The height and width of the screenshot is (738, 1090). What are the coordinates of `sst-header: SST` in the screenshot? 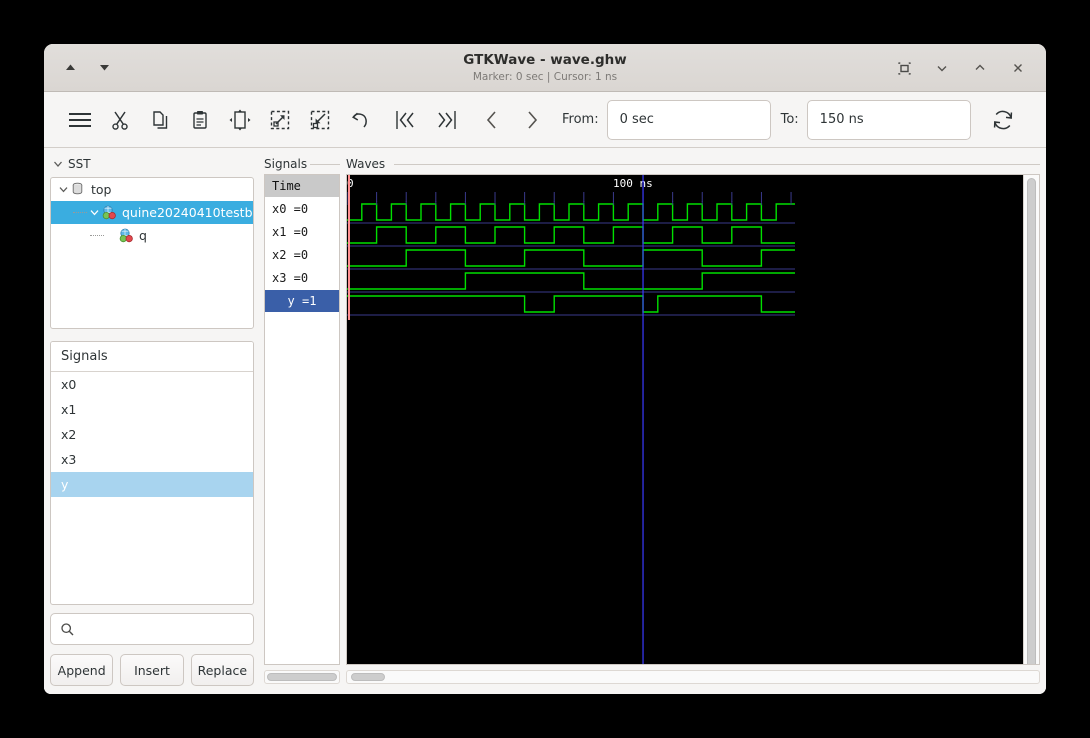 It's located at (152, 164).